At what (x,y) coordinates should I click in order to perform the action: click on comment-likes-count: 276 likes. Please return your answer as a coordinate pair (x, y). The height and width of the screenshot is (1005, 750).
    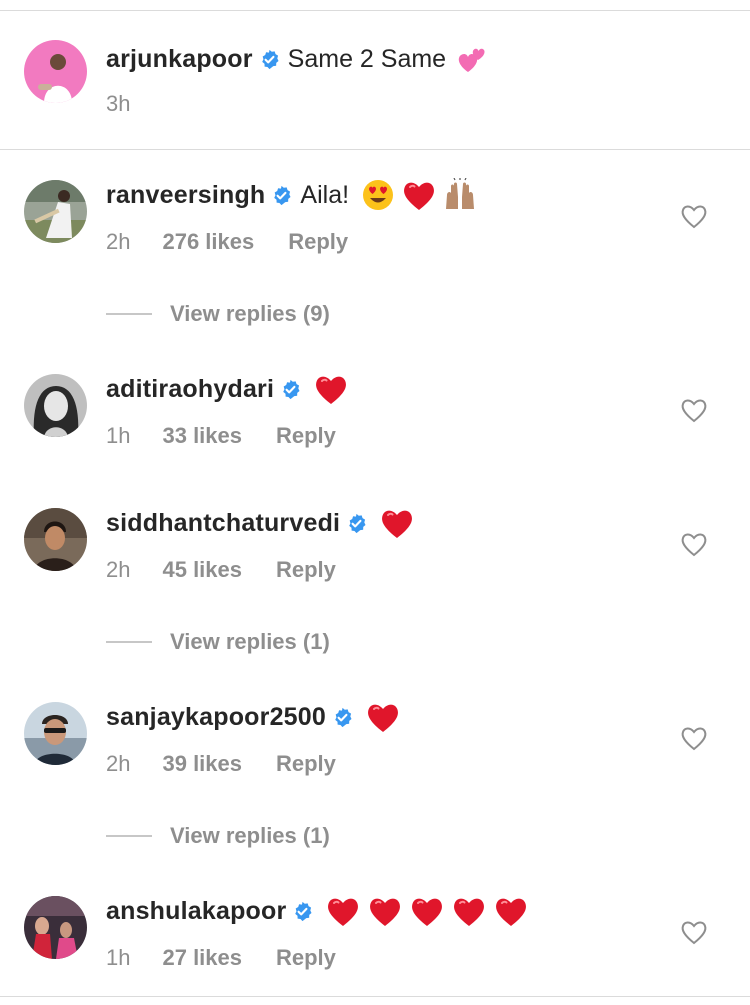
    Looking at the image, I should click on (208, 242).